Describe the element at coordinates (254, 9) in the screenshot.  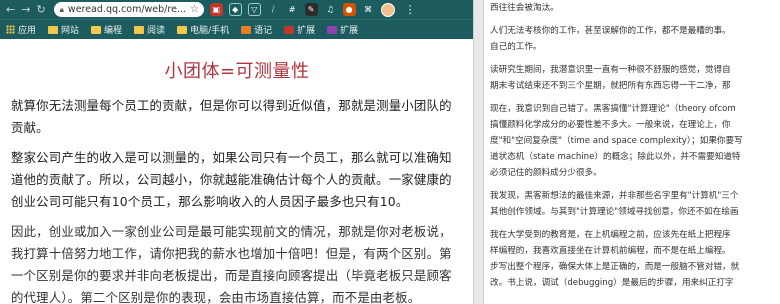
I see `extension-v-icon: ▽` at that location.